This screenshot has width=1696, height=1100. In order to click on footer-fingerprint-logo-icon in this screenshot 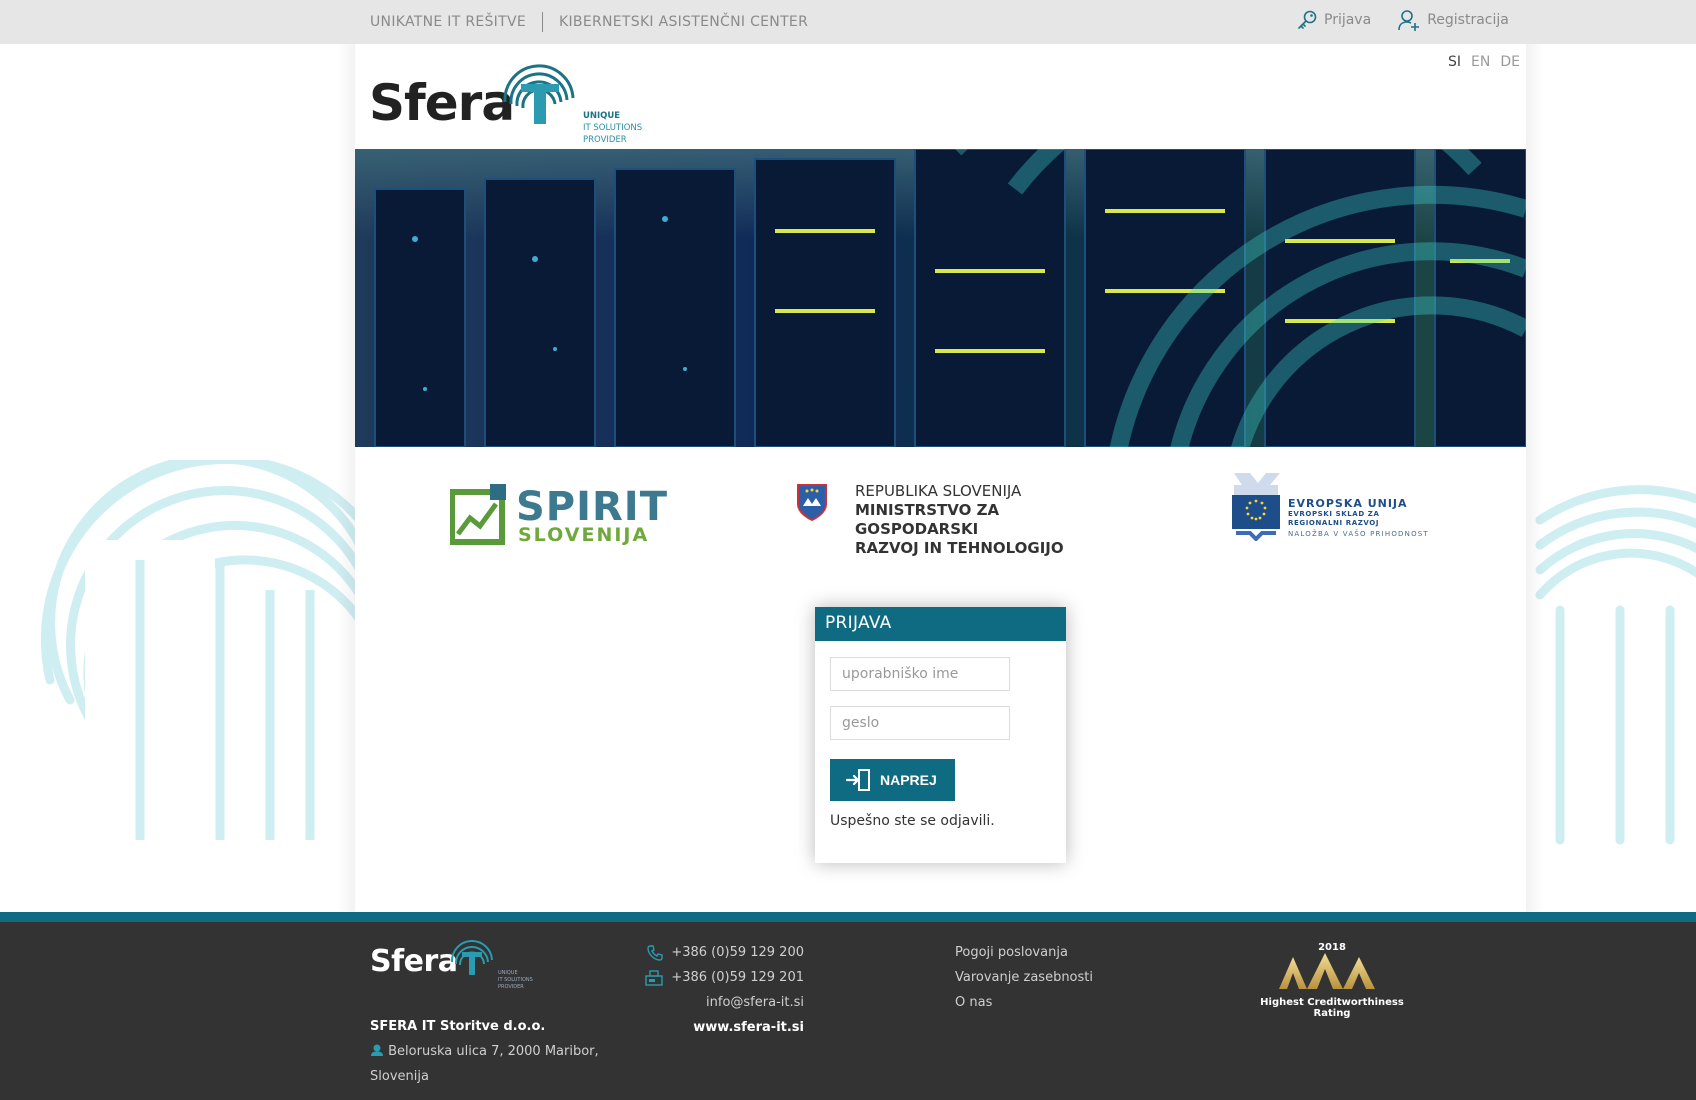, I will do `click(471, 957)`.